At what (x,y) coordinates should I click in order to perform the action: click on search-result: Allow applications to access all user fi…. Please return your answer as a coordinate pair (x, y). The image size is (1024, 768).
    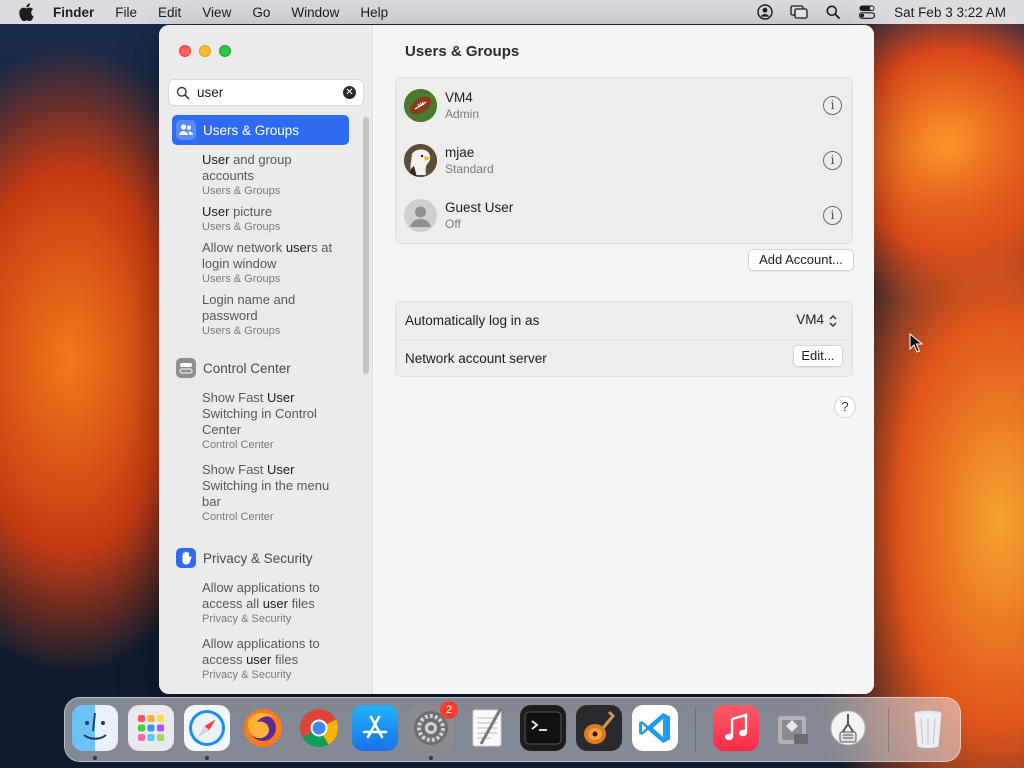
    Looking at the image, I should click on (274, 603).